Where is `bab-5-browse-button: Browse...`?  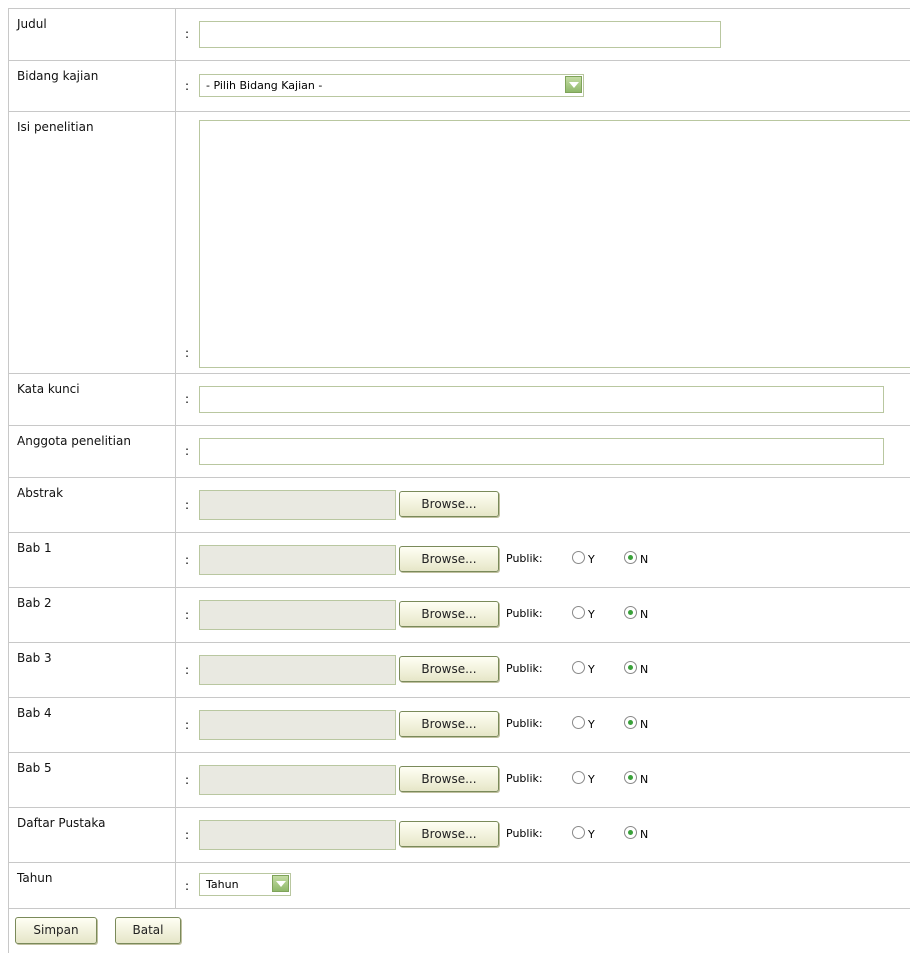 bab-5-browse-button: Browse... is located at coordinates (449, 779).